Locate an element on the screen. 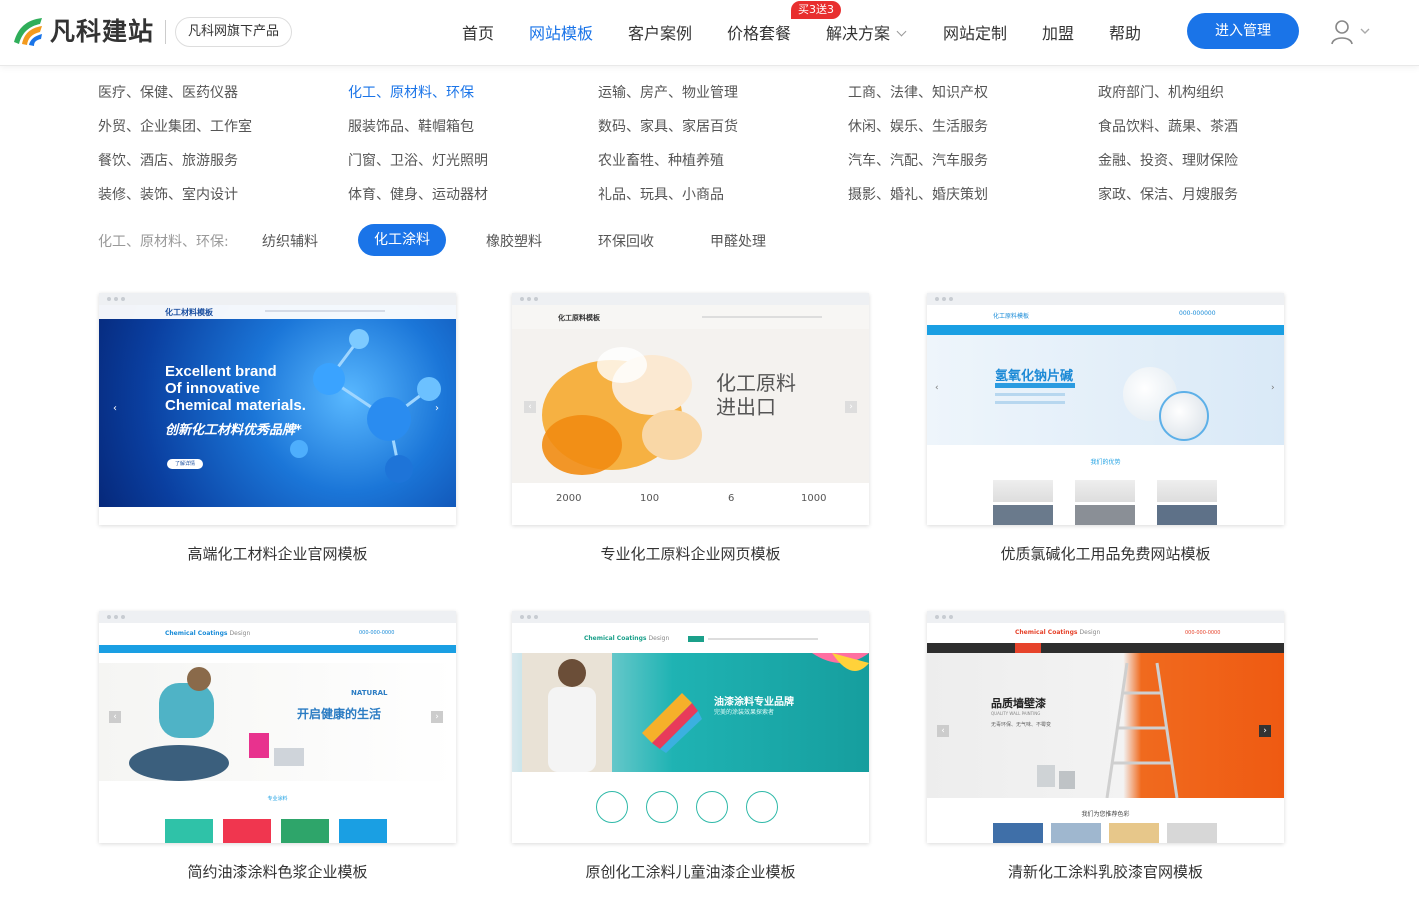  preview-eng: QUALITY WALL PAINTING is located at coordinates (1016, 713).